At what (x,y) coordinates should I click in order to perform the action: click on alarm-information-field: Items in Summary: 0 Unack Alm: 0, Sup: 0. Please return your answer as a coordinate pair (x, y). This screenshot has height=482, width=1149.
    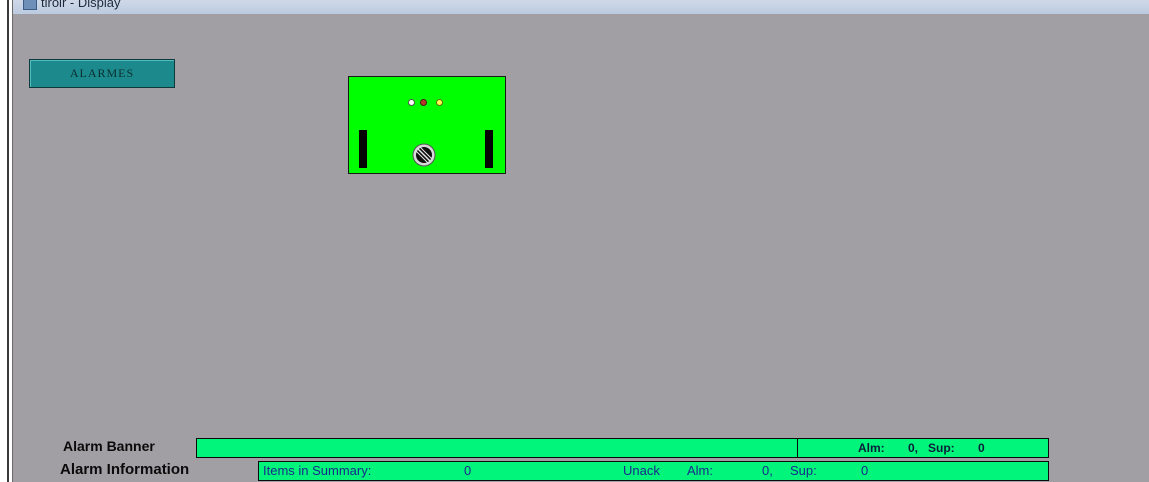
    Looking at the image, I should click on (653, 471).